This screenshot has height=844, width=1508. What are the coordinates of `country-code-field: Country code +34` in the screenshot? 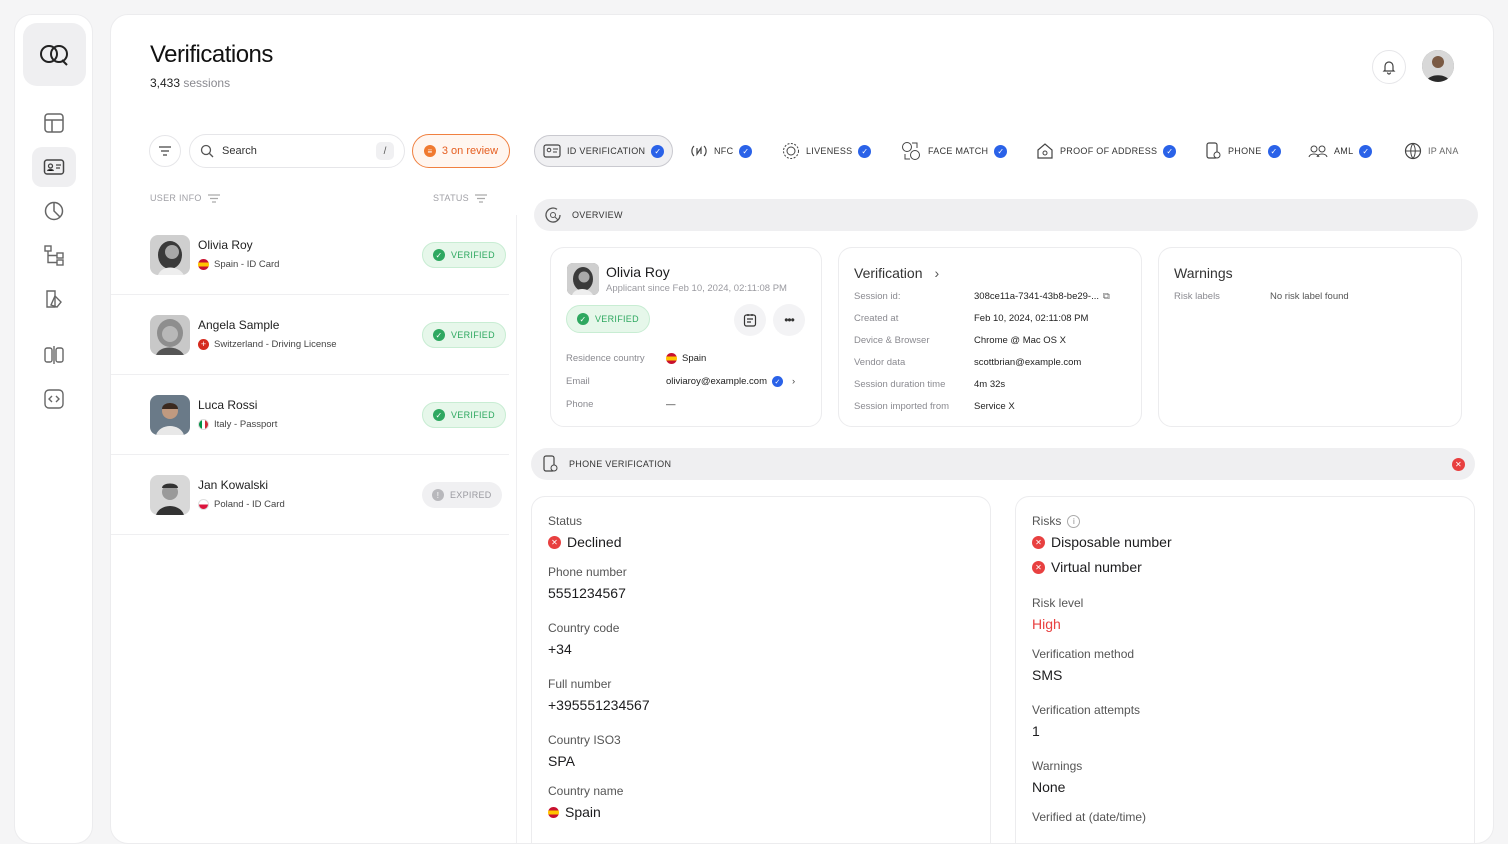 It's located at (583, 639).